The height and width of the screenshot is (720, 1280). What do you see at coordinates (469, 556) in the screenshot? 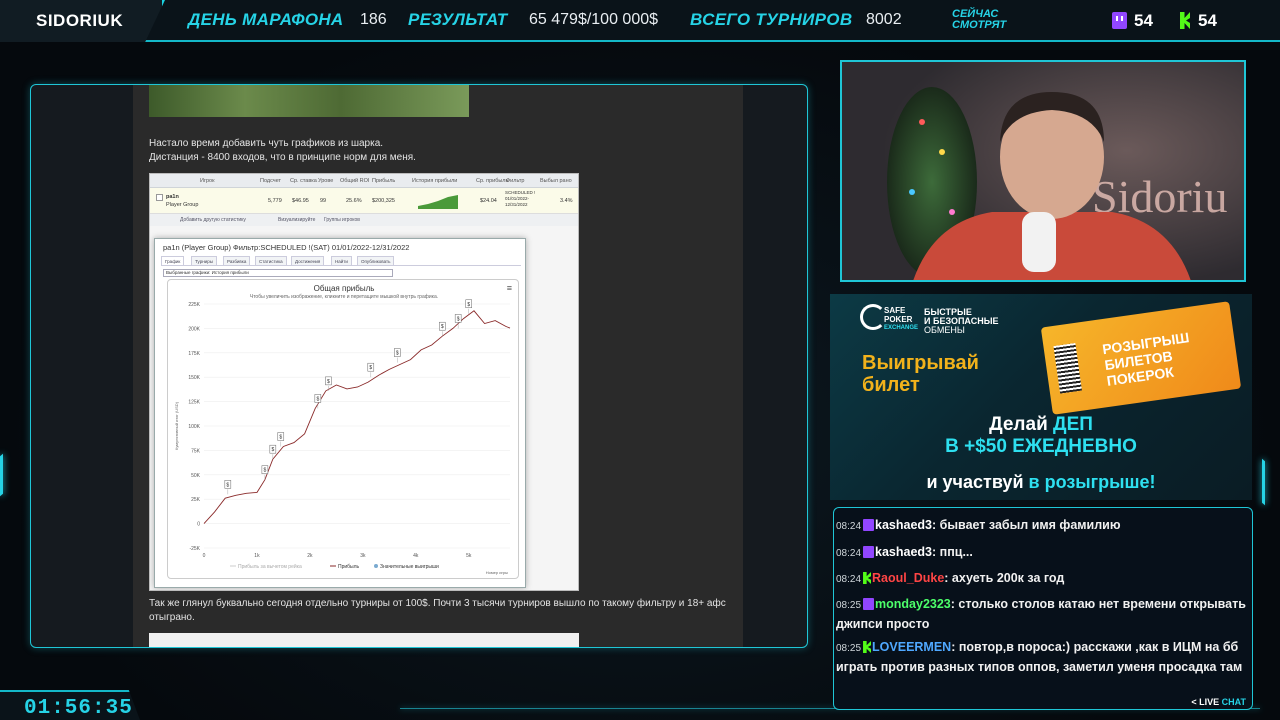
I see `x-tick-label: 5k` at bounding box center [469, 556].